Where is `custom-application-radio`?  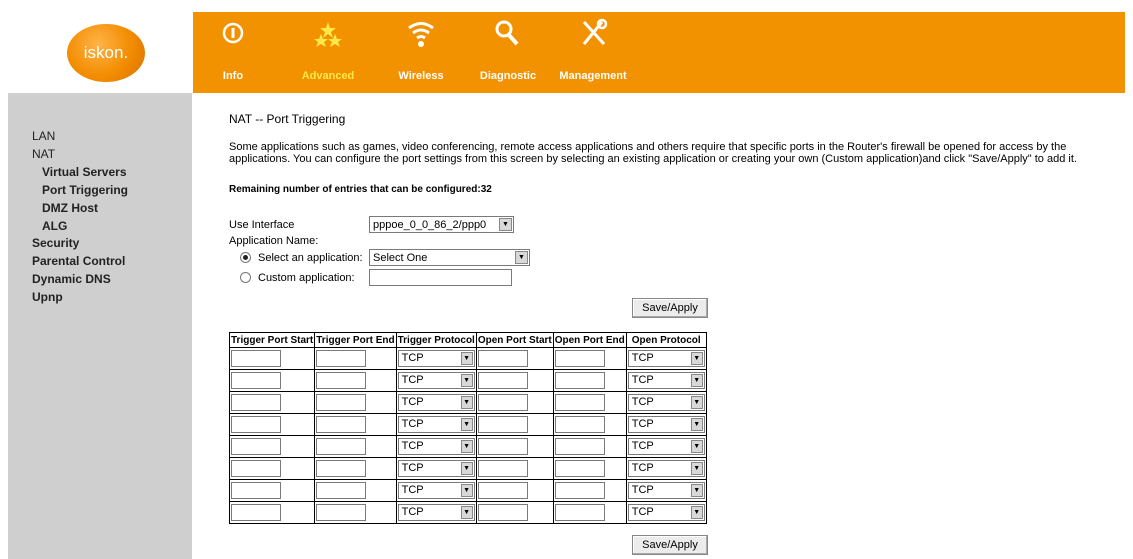
custom-application-radio is located at coordinates (245, 277).